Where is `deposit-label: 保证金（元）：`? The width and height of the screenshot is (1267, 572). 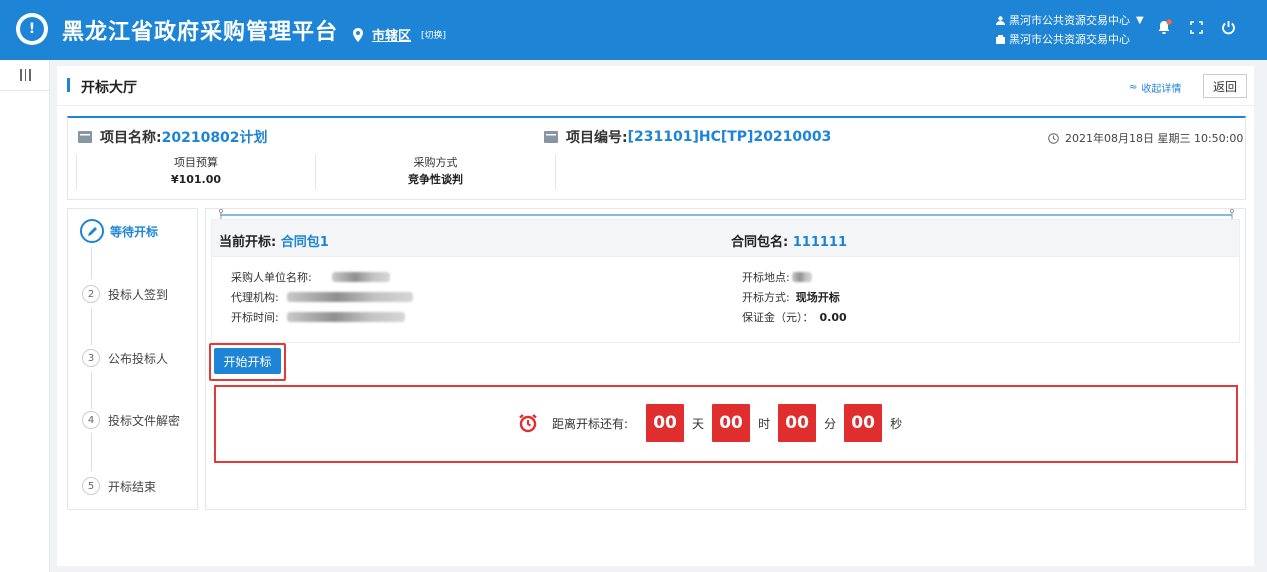 deposit-label: 保证金（元）： is located at coordinates (778, 317).